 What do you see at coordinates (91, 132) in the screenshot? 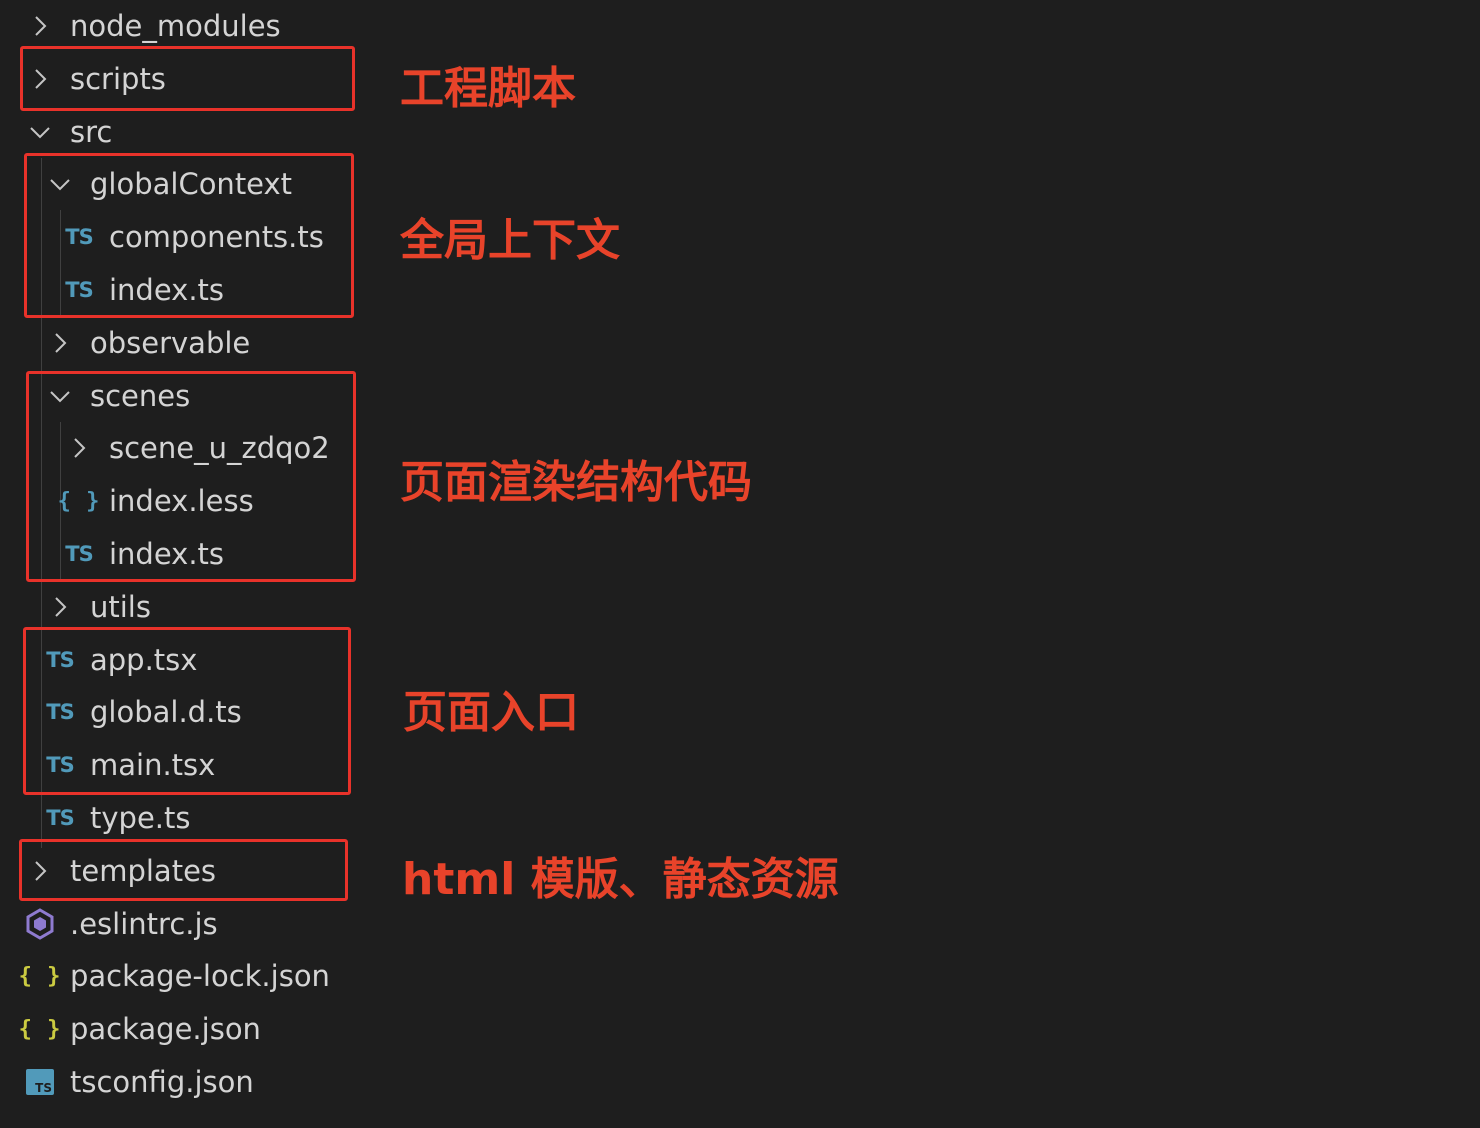
I see `tree-item-label: src` at bounding box center [91, 132].